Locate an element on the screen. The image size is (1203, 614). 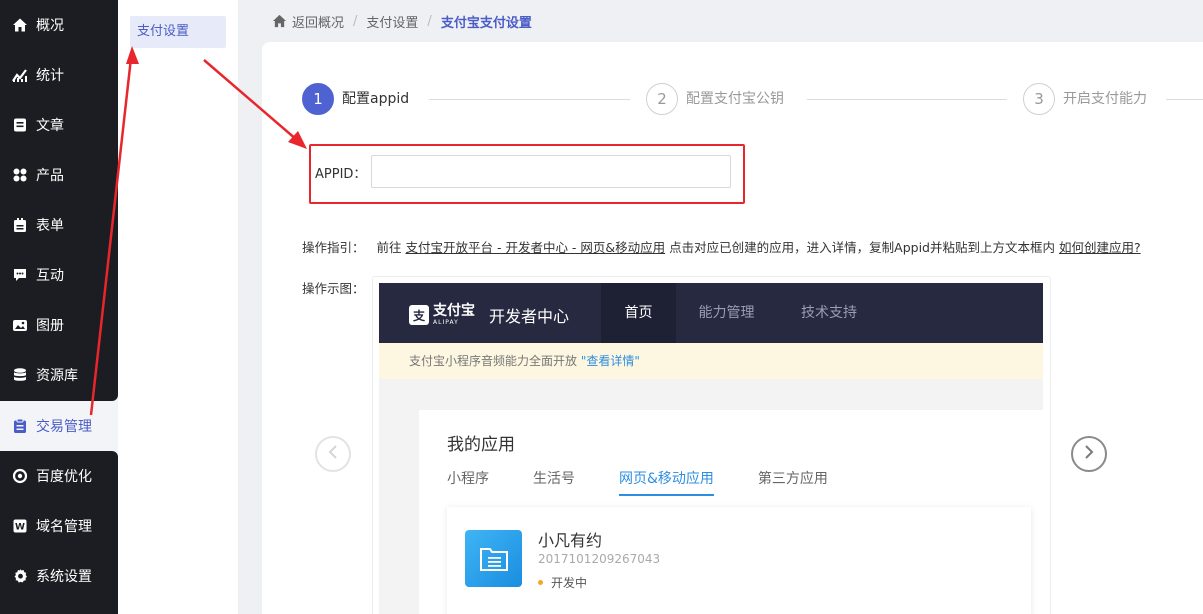
carousel-prev-button is located at coordinates (333, 454).